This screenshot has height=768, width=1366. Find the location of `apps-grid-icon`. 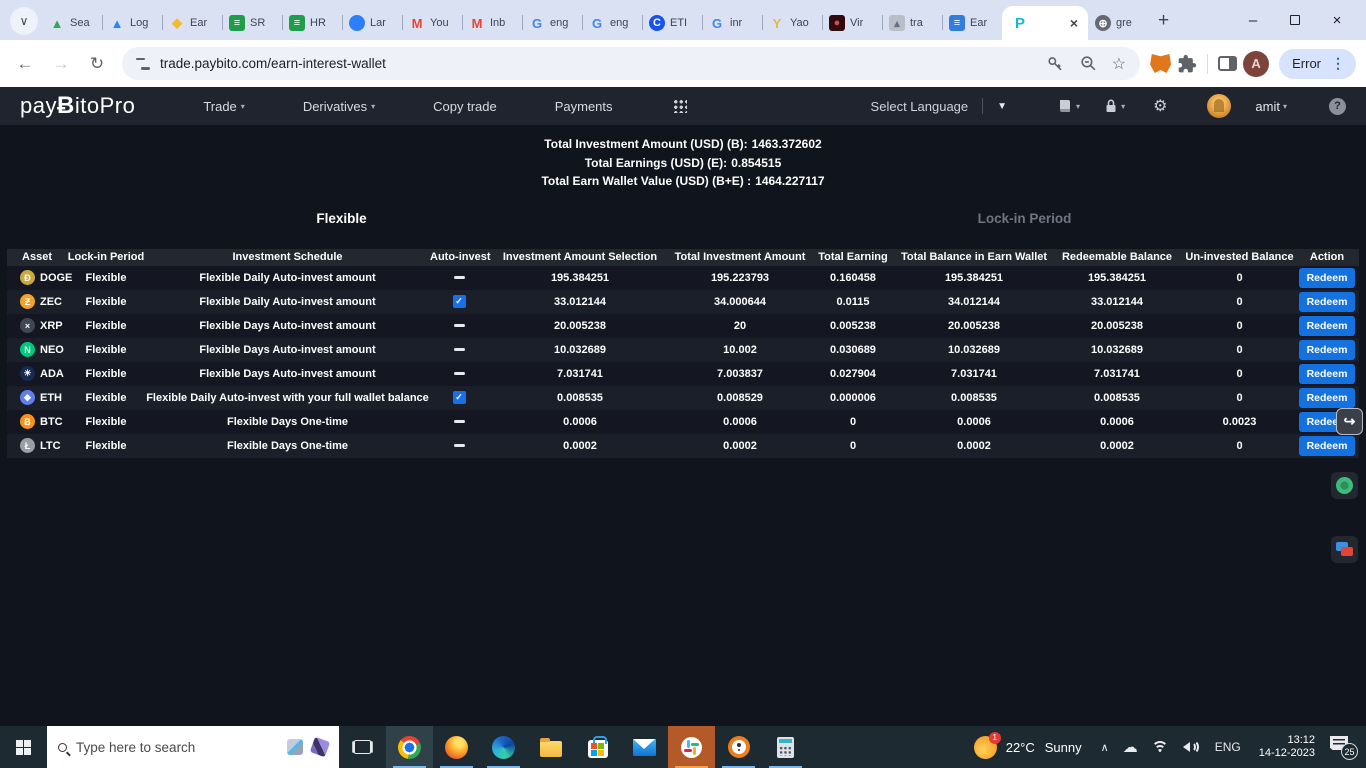

apps-grid-icon is located at coordinates (679, 106).